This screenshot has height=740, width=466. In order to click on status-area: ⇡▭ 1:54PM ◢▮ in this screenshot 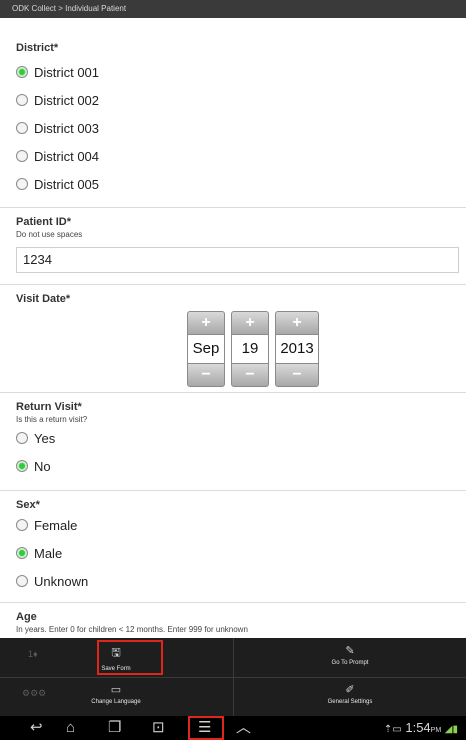, I will do `click(421, 729)`.